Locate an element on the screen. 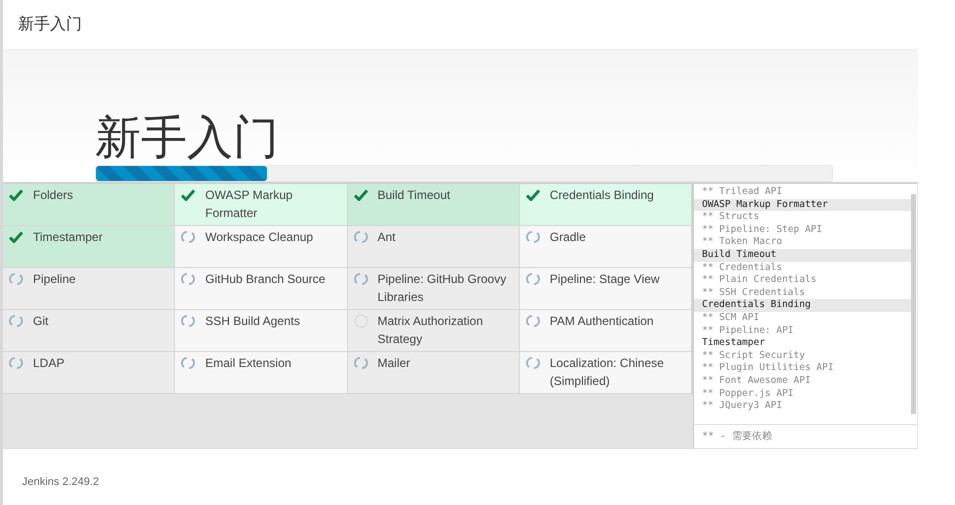  dialog-title: 新手入门 is located at coordinates (50, 24).